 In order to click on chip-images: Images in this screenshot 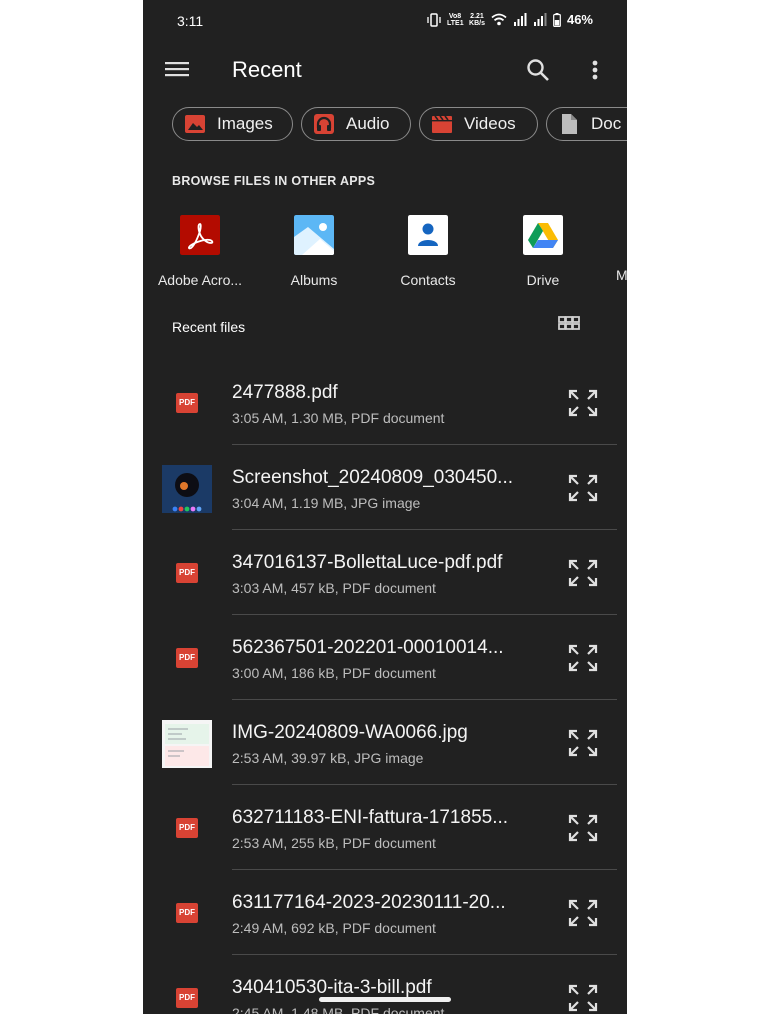, I will do `click(232, 124)`.